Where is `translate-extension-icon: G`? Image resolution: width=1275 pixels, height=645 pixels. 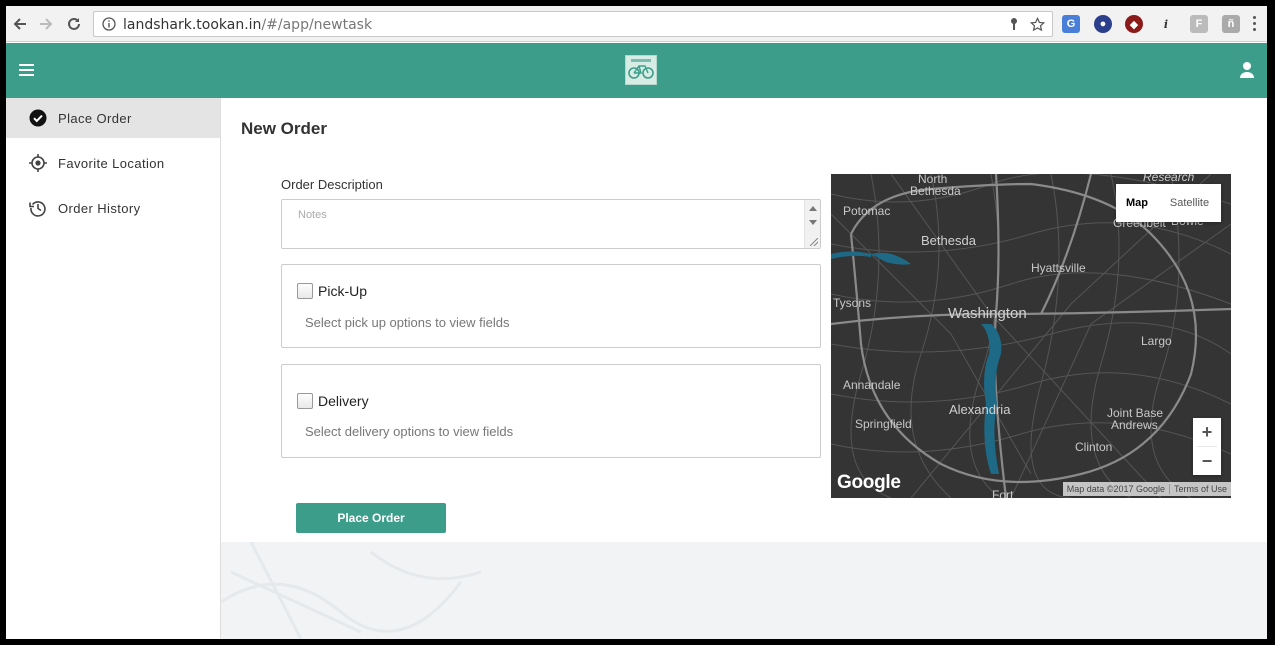
translate-extension-icon: G is located at coordinates (1071, 24).